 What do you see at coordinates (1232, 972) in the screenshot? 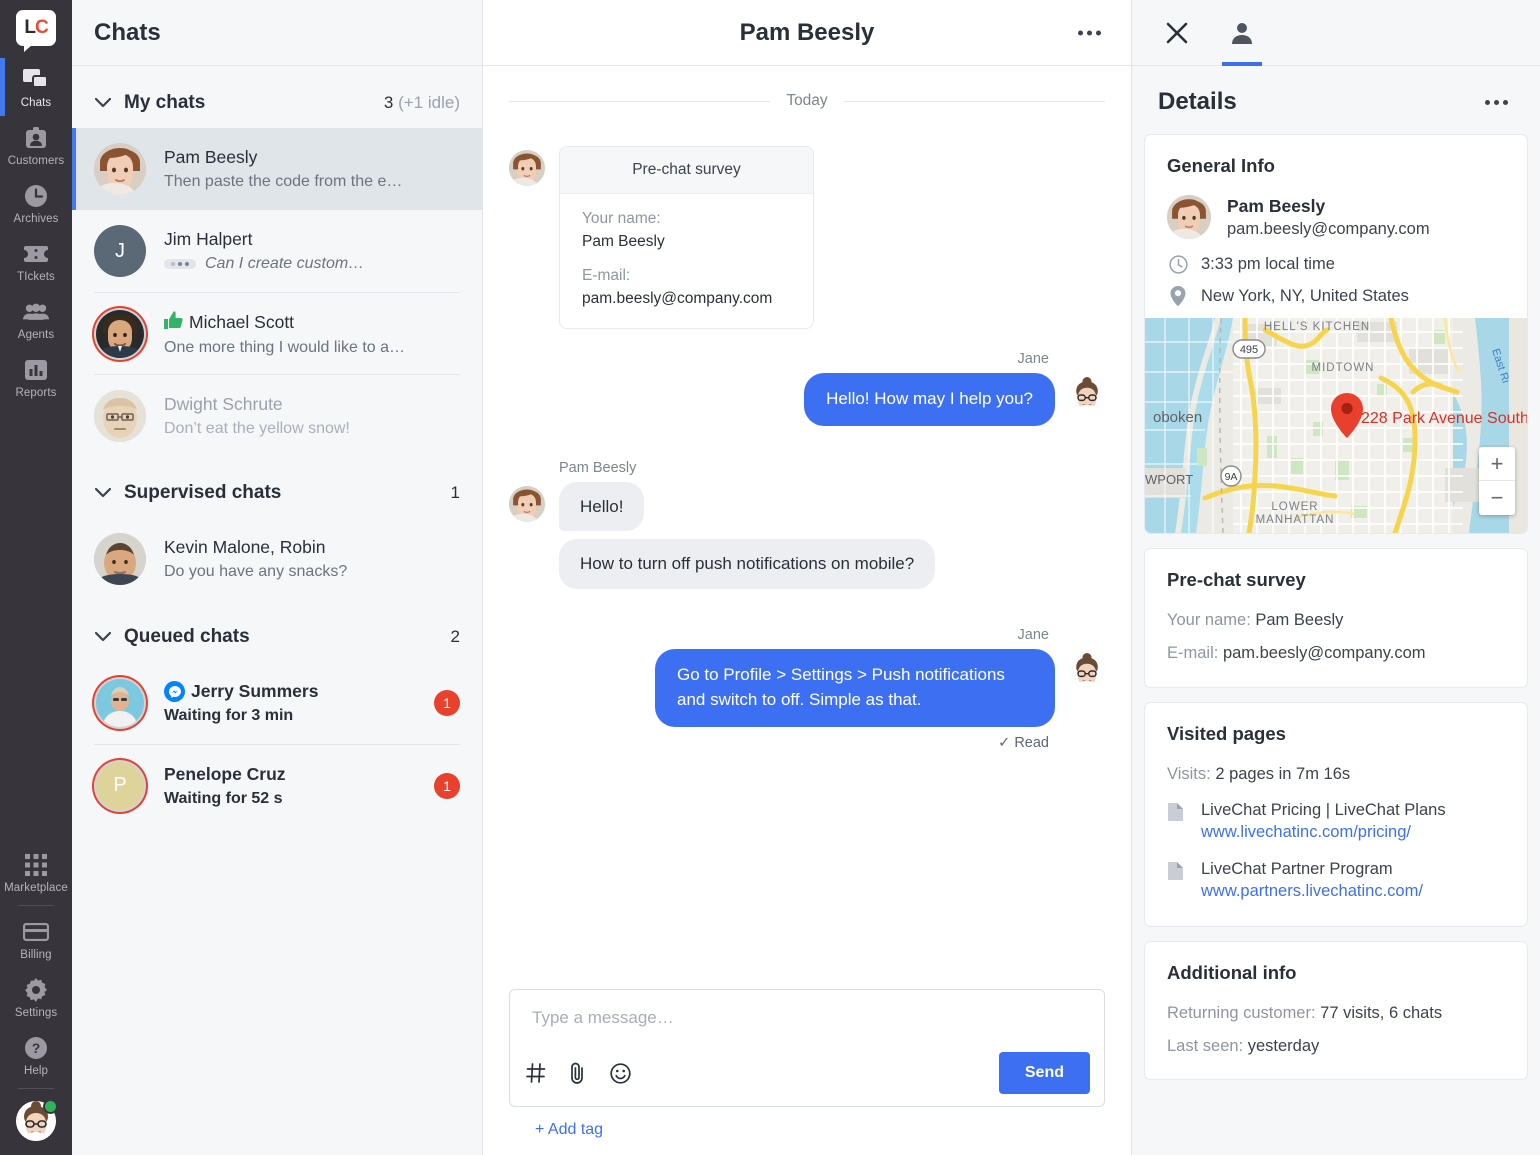
I see `card-heading-additional-info: Additional info` at bounding box center [1232, 972].